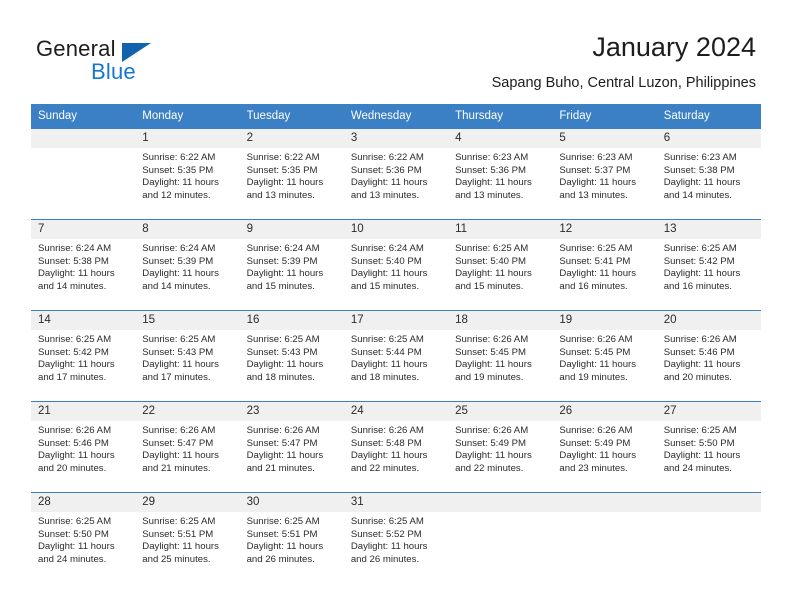 This screenshot has height=612, width=792. I want to click on day-number: 29, so click(187, 502).